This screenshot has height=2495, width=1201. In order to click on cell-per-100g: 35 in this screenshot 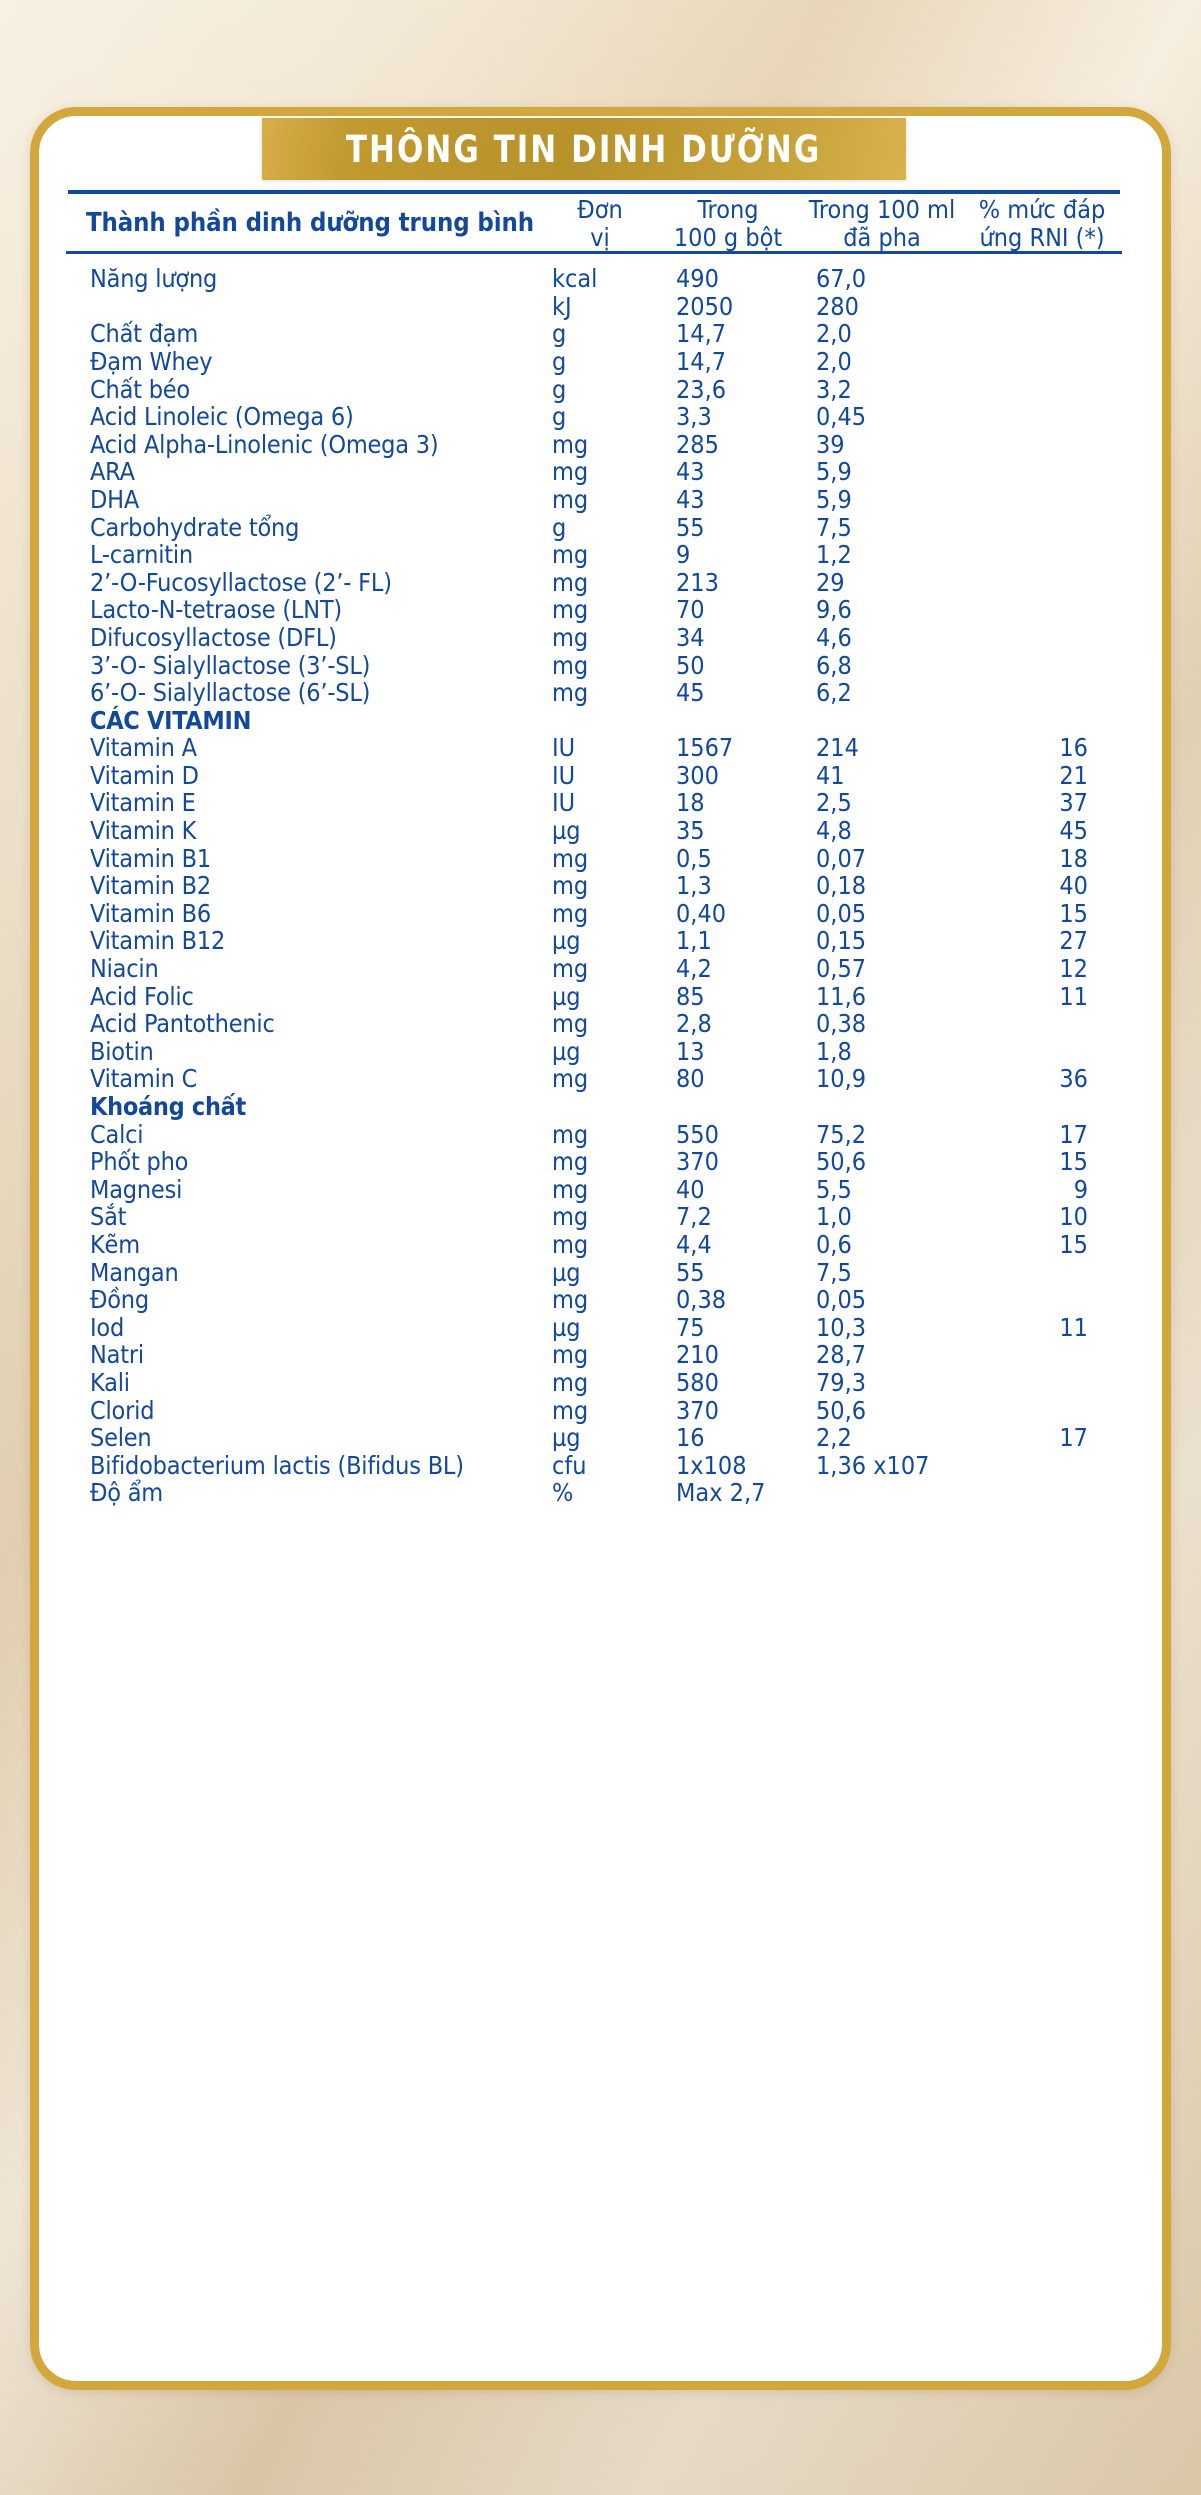, I will do `click(690, 831)`.